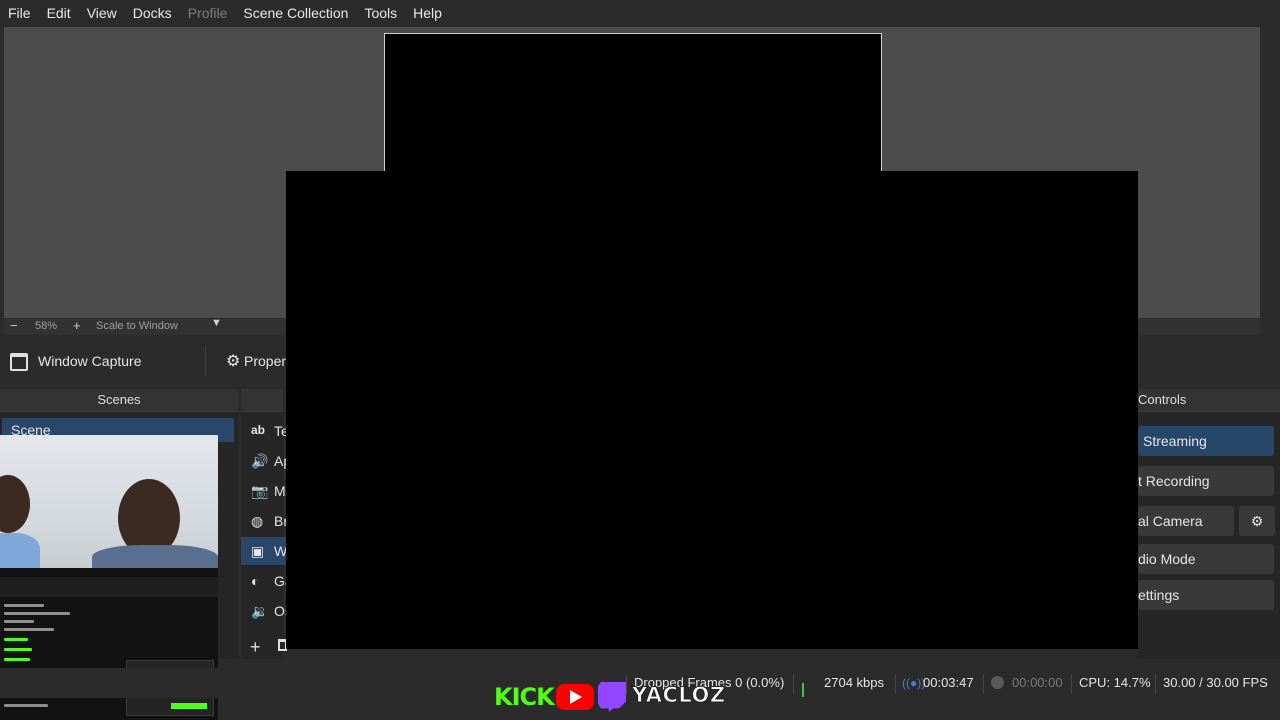 This screenshot has height=720, width=1280. I want to click on sources-dock-header, so click(262, 400).